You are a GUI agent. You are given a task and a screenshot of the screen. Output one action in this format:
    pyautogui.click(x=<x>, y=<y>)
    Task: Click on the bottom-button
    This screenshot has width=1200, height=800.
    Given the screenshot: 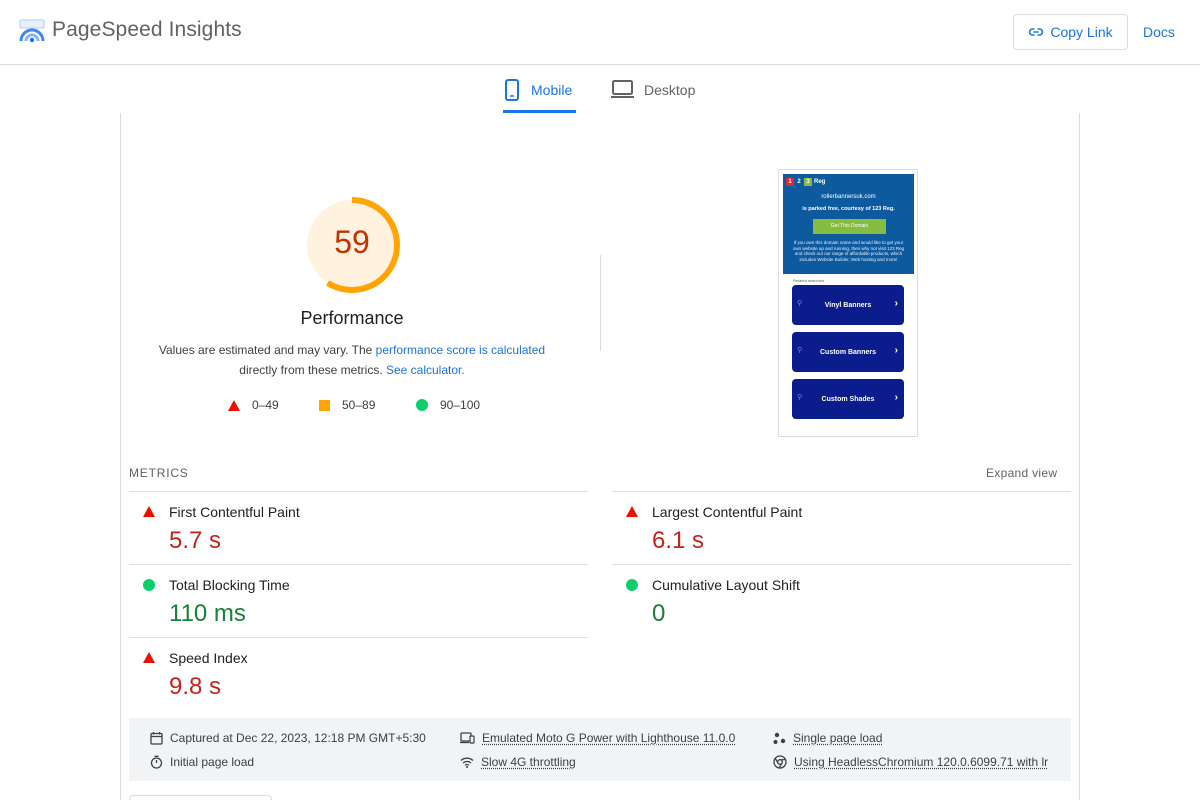 What is the action you would take?
    pyautogui.click(x=200, y=797)
    